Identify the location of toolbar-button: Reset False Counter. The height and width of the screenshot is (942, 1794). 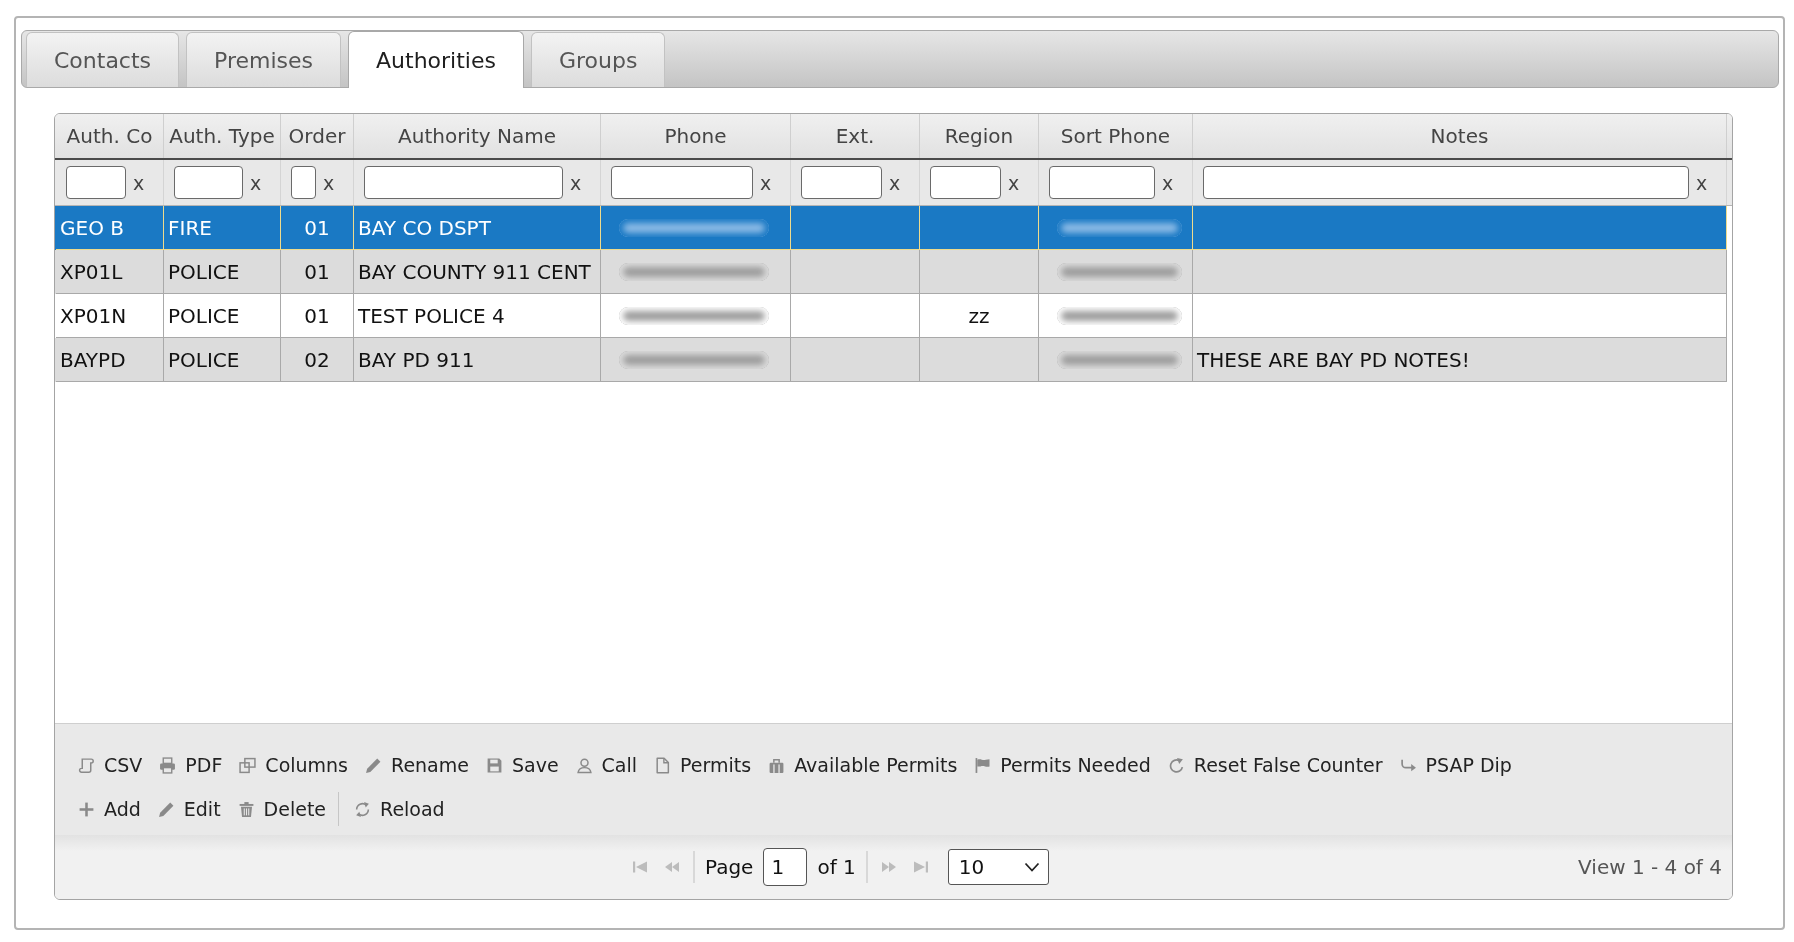
(1275, 765).